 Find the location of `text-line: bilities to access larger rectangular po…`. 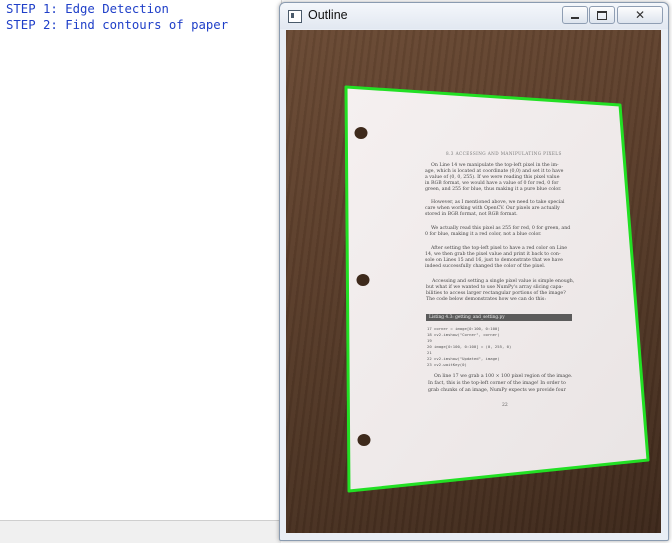

text-line: bilities to access larger rectangular po… is located at coordinates (496, 293).